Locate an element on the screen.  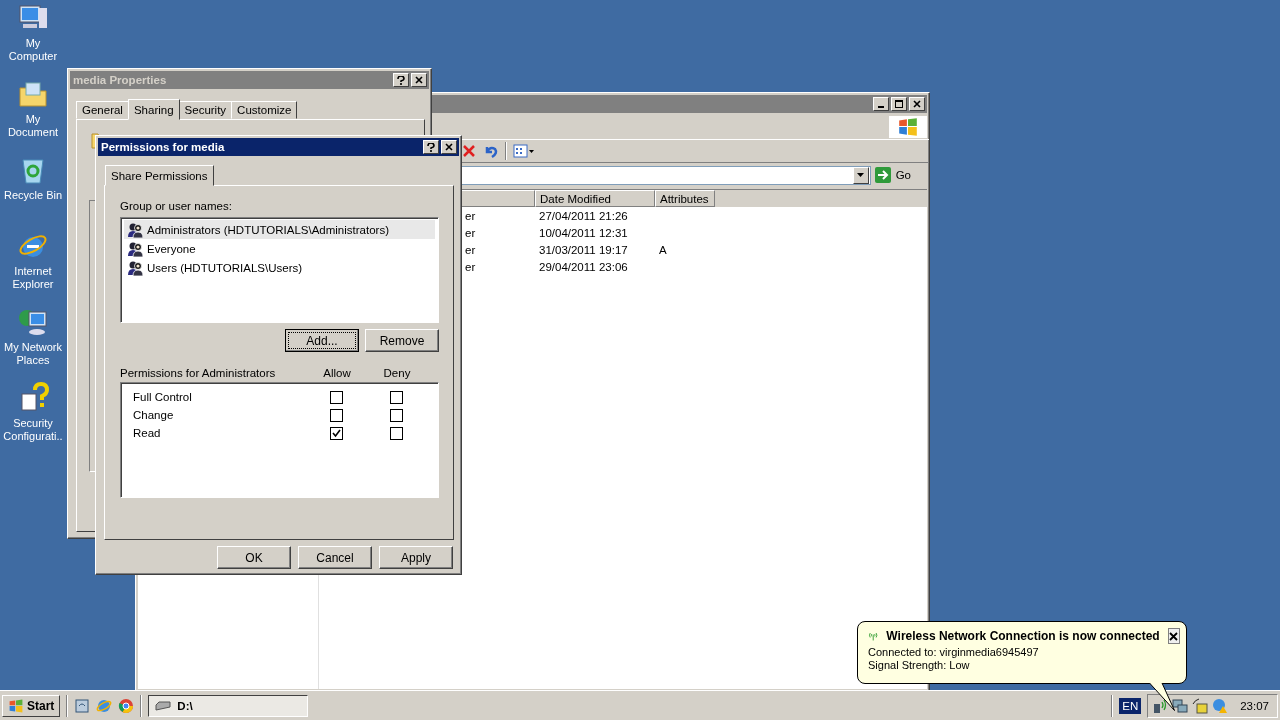
user-item: Administrators (HDTUTORIALS\Administrators) is located at coordinates (279, 229).